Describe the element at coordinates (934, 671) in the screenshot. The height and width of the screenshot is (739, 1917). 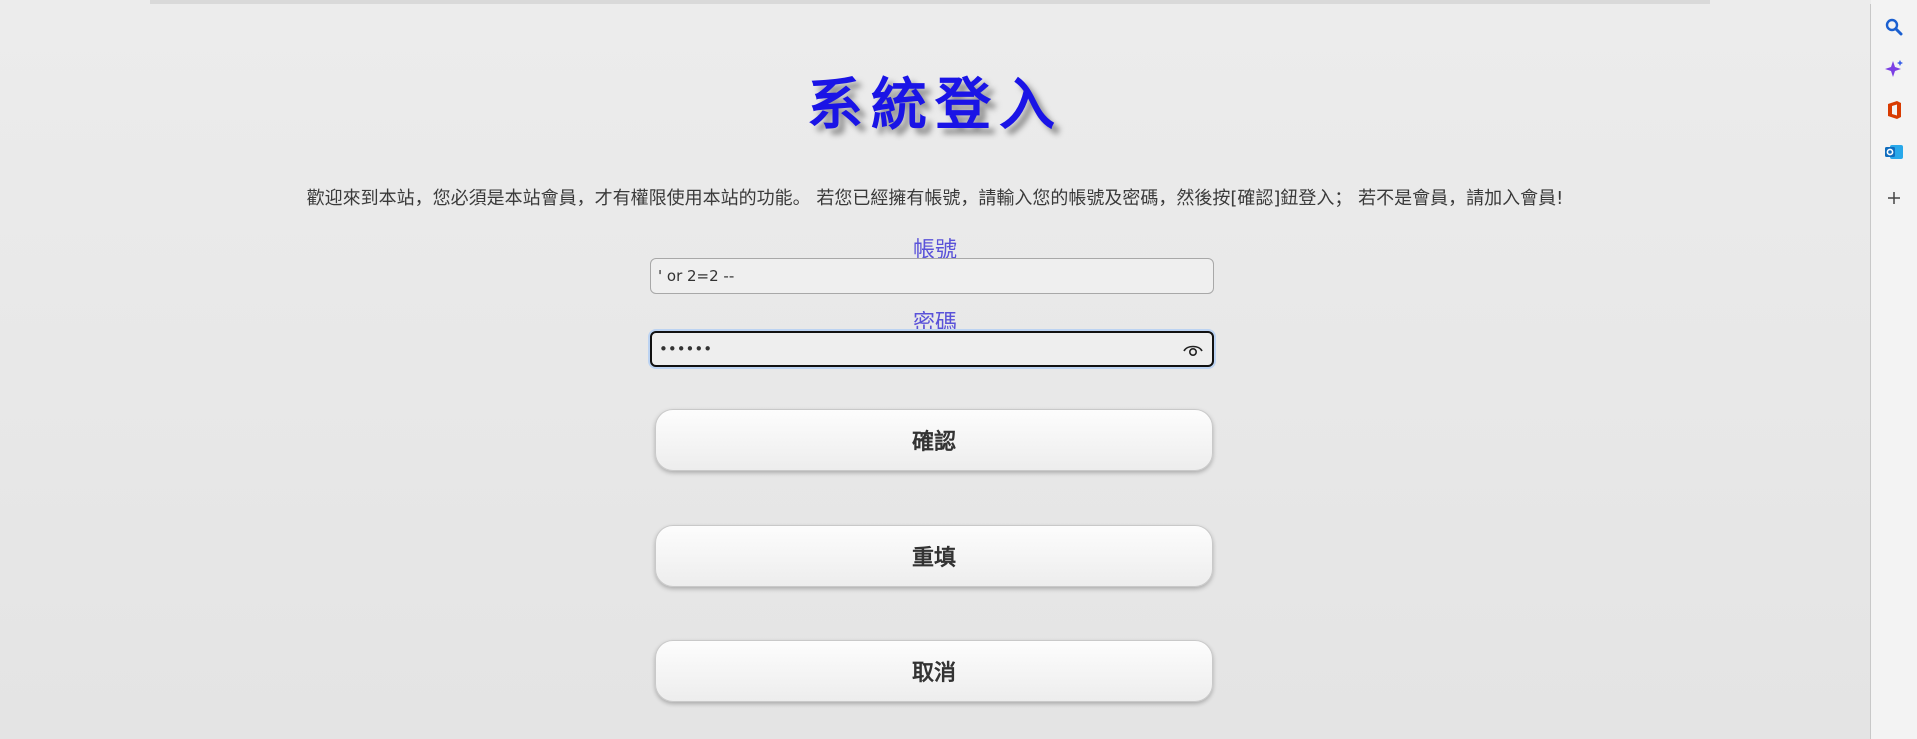
I see `cancel-button: 取消` at that location.